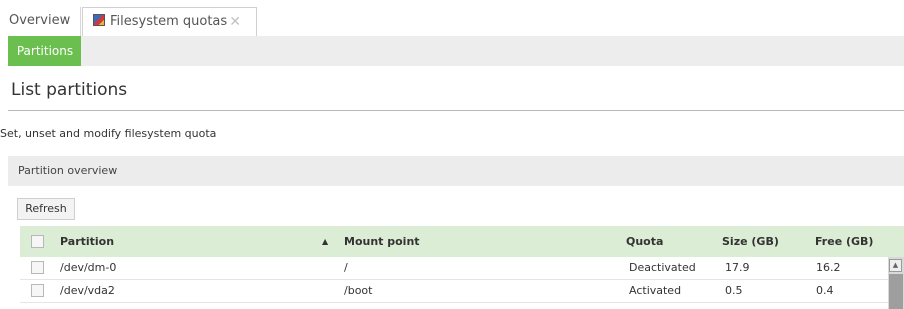  What do you see at coordinates (69, 90) in the screenshot?
I see `page-title: List partitions` at bounding box center [69, 90].